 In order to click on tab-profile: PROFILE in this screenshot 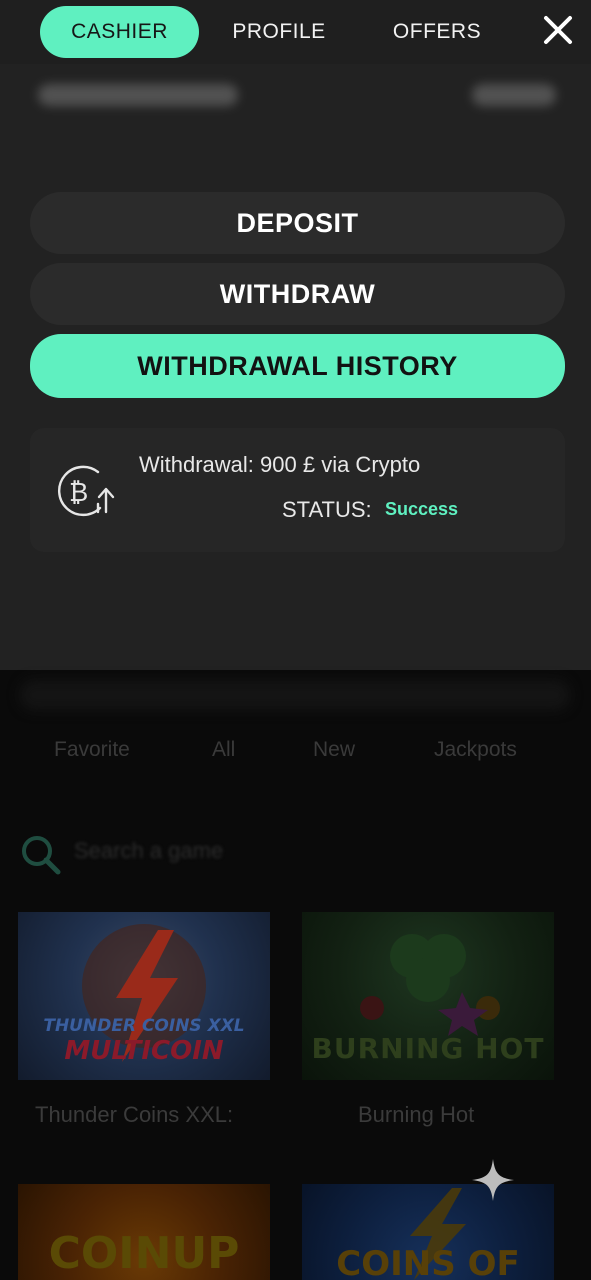, I will do `click(279, 32)`.